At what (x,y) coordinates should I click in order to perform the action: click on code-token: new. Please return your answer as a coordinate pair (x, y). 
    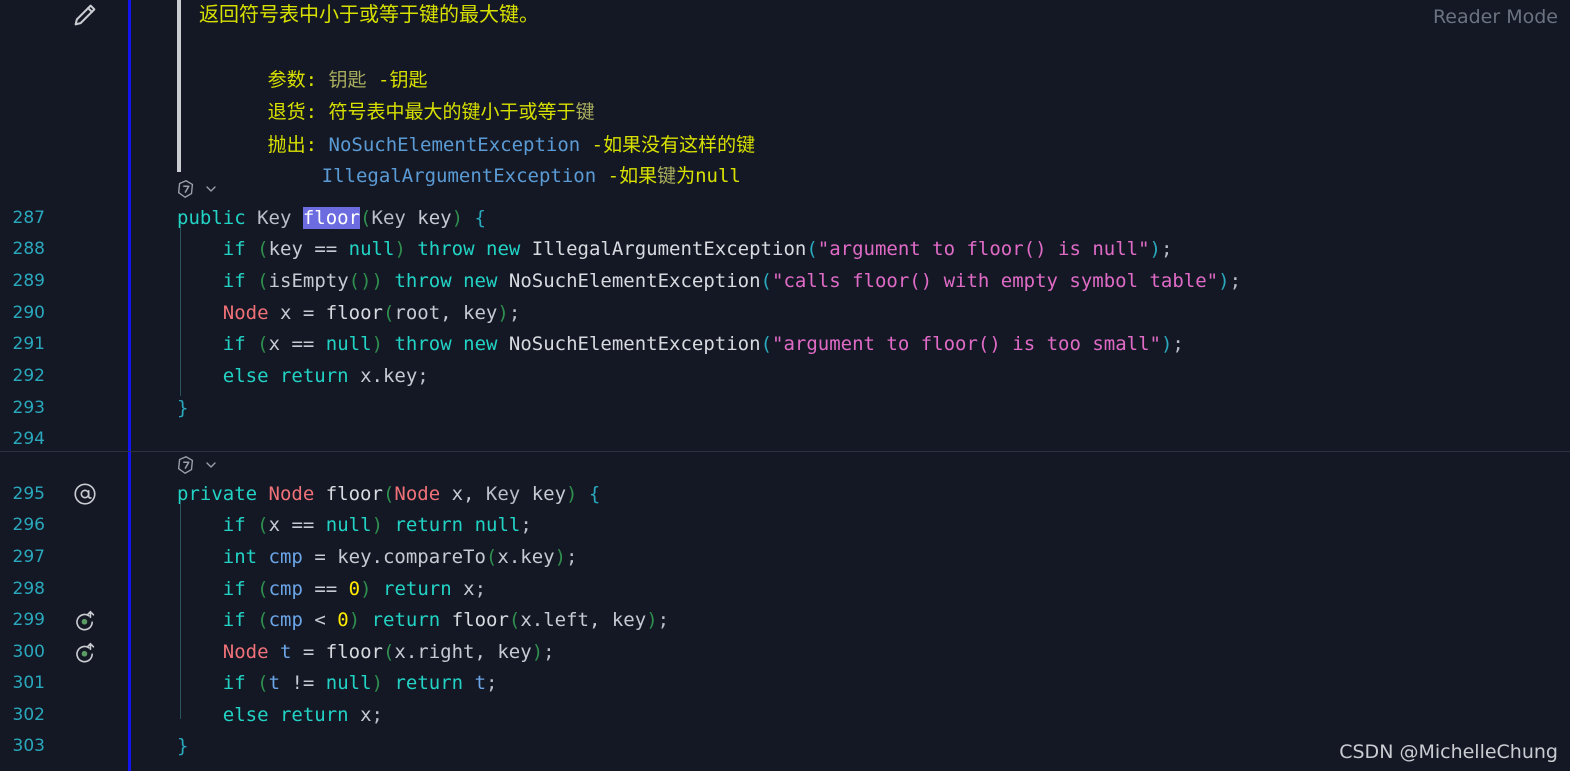
    Looking at the image, I should click on (480, 344).